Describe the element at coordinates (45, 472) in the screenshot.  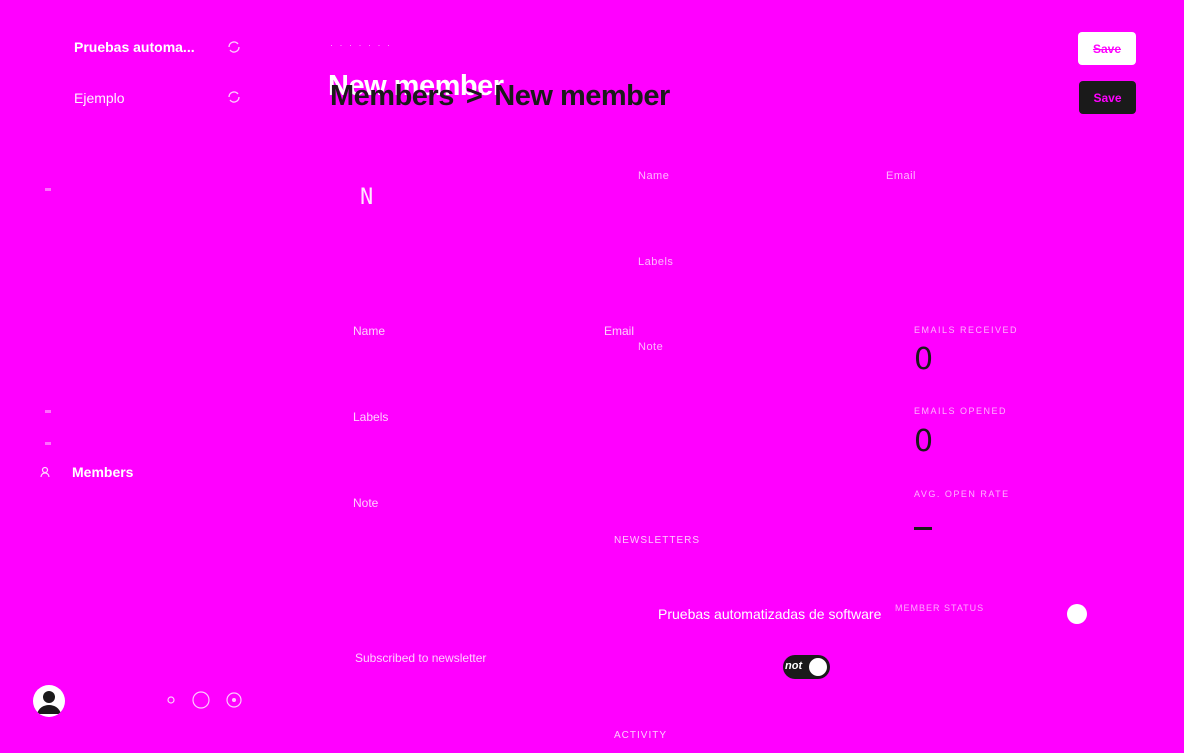
I see `members-icon` at that location.